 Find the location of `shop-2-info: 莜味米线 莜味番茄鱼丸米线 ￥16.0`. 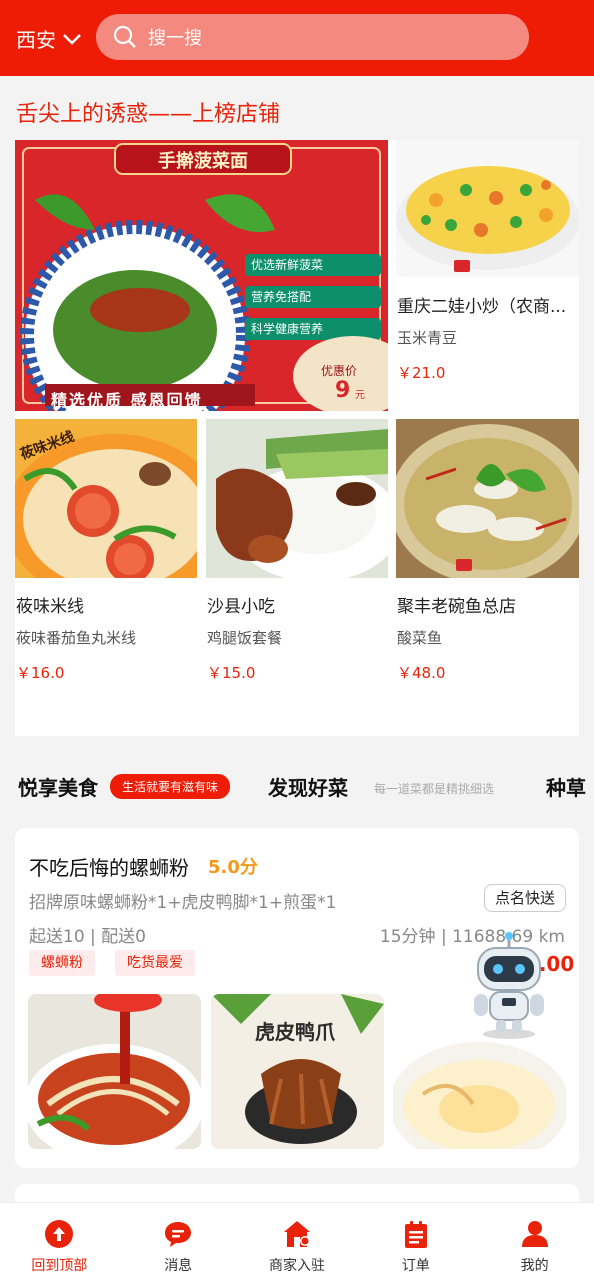

shop-2-info: 莜味米线 莜味番茄鱼丸米线 ￥16.0 is located at coordinates (105, 637).